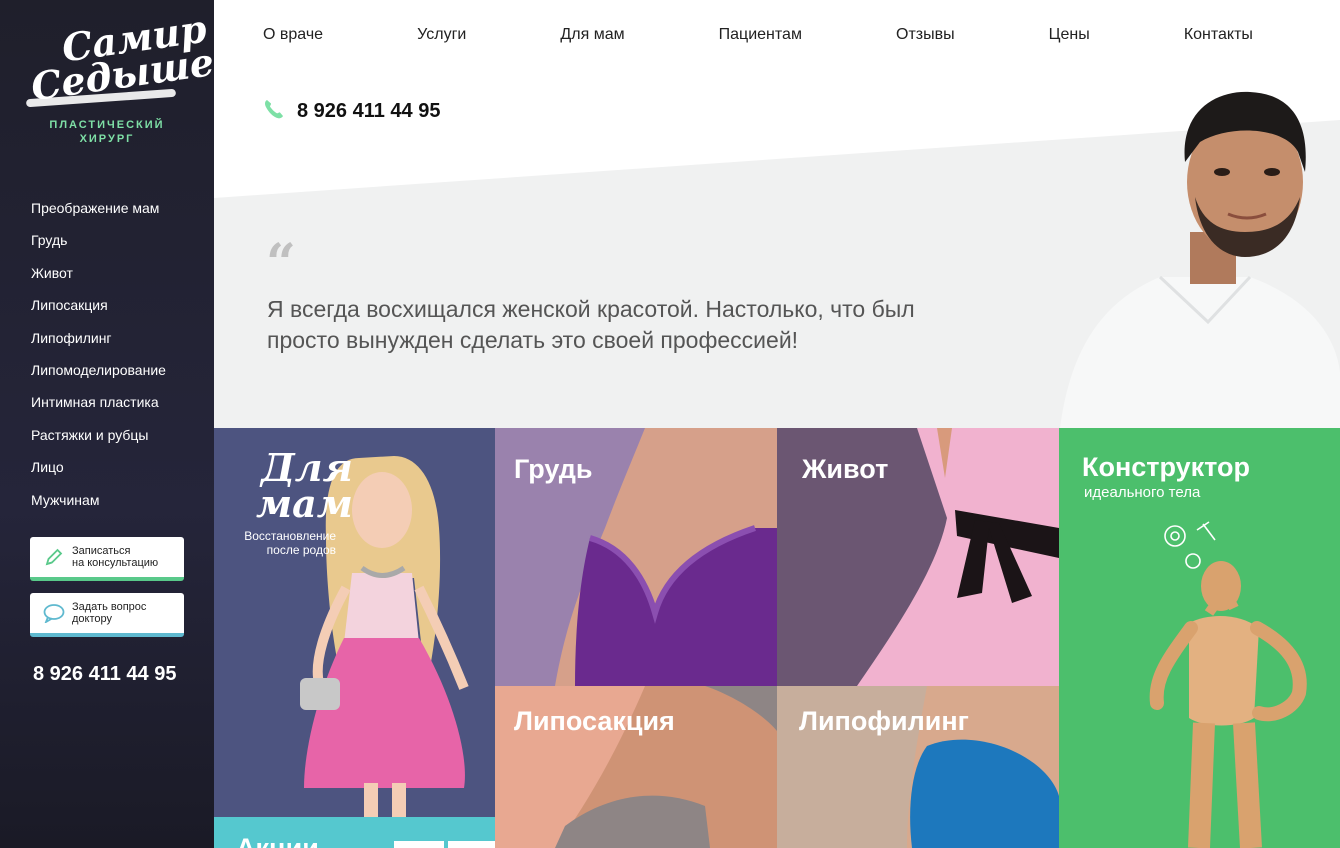 This screenshot has width=1340, height=848. What do you see at coordinates (1069, 35) in the screenshot?
I see `nav-prices: Цены` at bounding box center [1069, 35].